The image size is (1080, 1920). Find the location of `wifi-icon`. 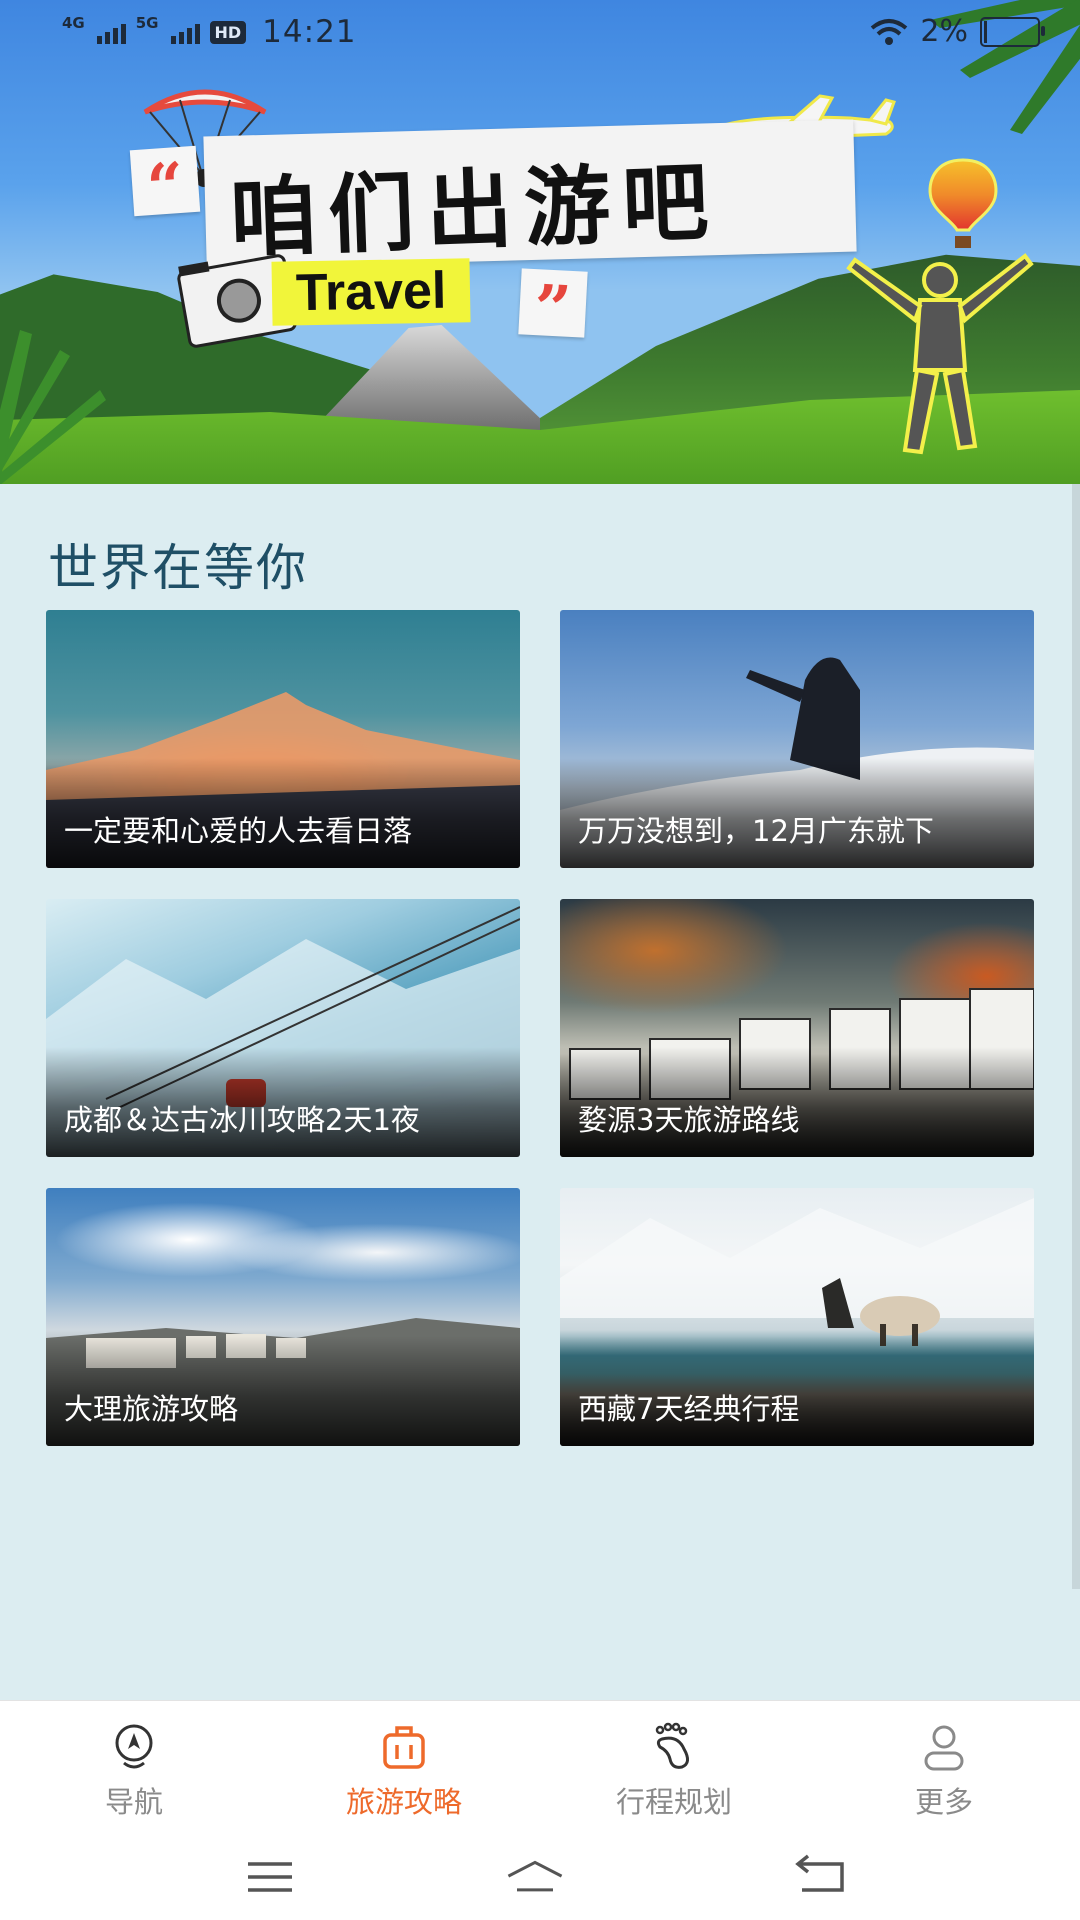

wifi-icon is located at coordinates (889, 31).